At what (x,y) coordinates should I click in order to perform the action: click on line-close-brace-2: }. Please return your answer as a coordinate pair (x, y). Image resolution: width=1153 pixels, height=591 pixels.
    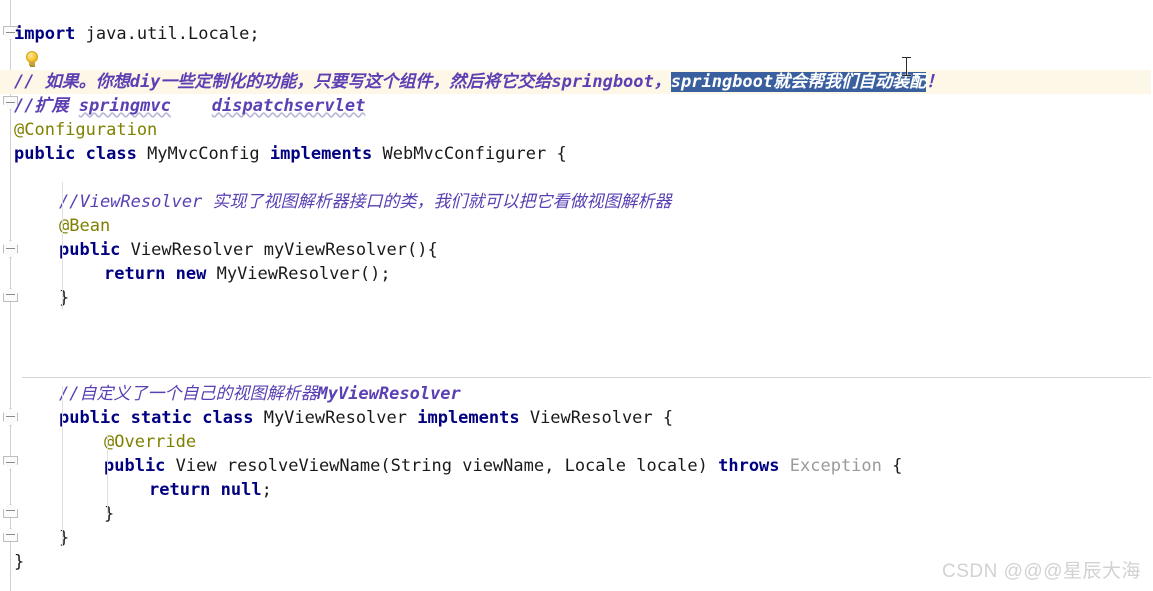
    Looking at the image, I should click on (576, 514).